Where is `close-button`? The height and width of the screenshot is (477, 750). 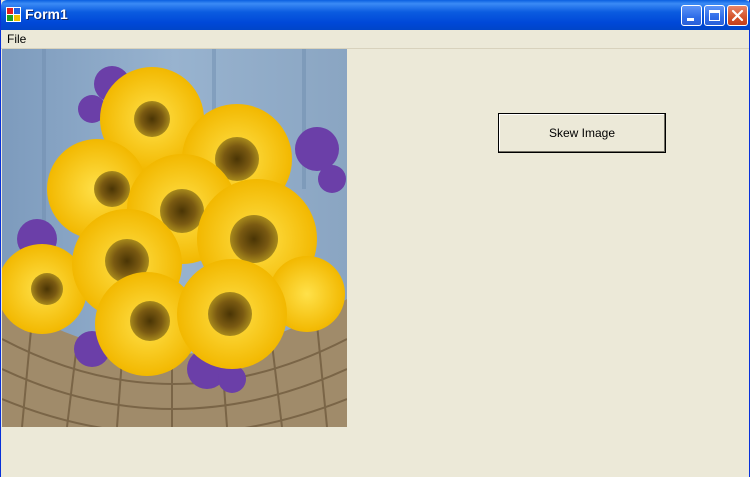
close-button is located at coordinates (737, 15).